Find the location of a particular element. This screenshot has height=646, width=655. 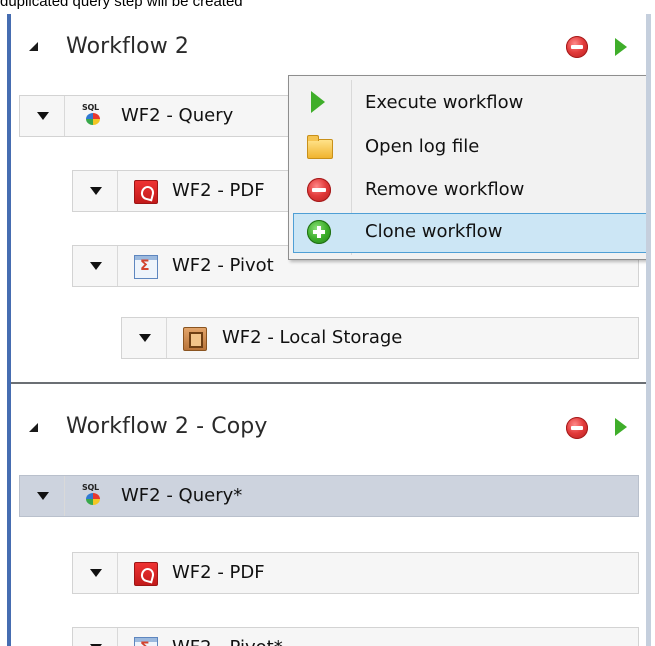

step-label: WF2 - Pivot* is located at coordinates (227, 641).